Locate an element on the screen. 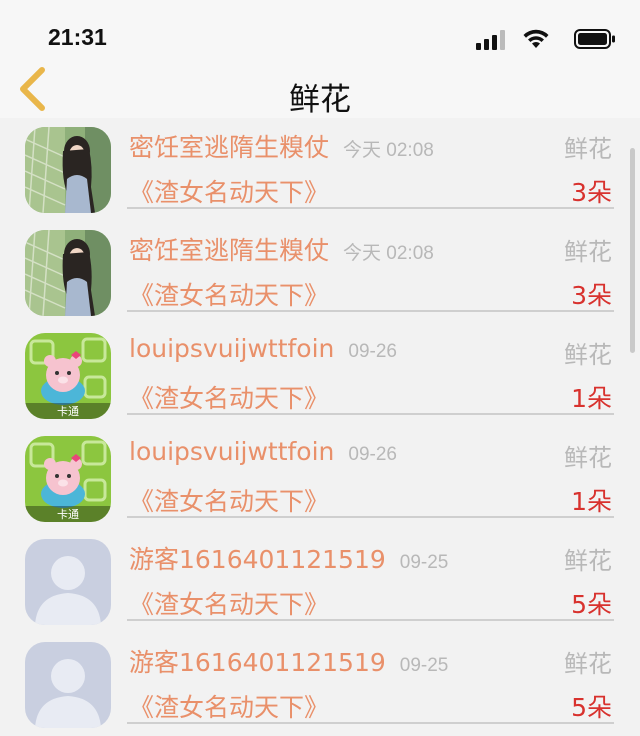  page-title: 鲜花 is located at coordinates (320, 100).